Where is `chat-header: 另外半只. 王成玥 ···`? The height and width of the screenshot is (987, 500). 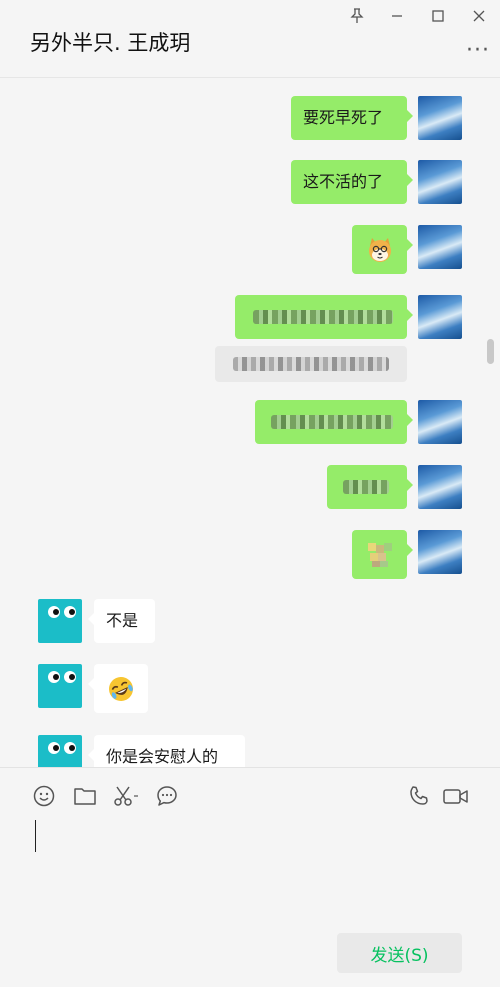 chat-header: 另外半只. 王成玥 ··· is located at coordinates (250, 39).